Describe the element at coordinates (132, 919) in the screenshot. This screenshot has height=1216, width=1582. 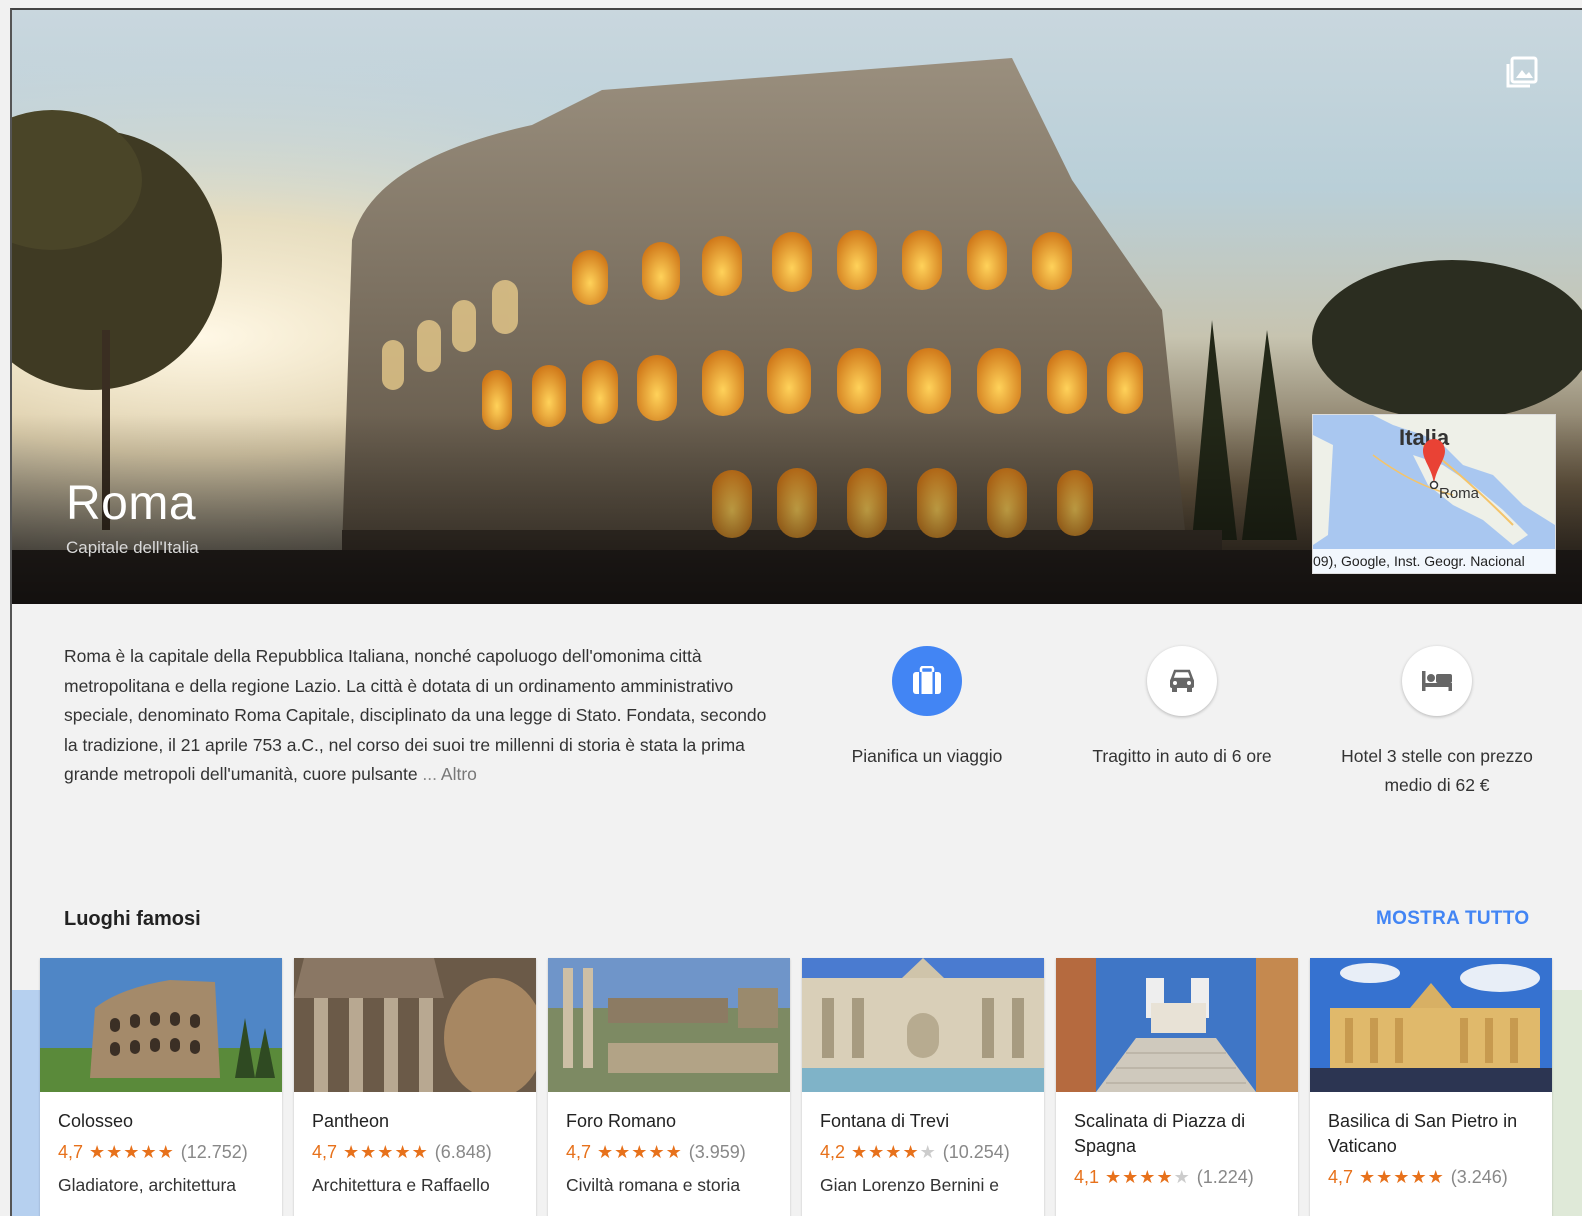
I see `section-title: Luoghi famosi` at that location.